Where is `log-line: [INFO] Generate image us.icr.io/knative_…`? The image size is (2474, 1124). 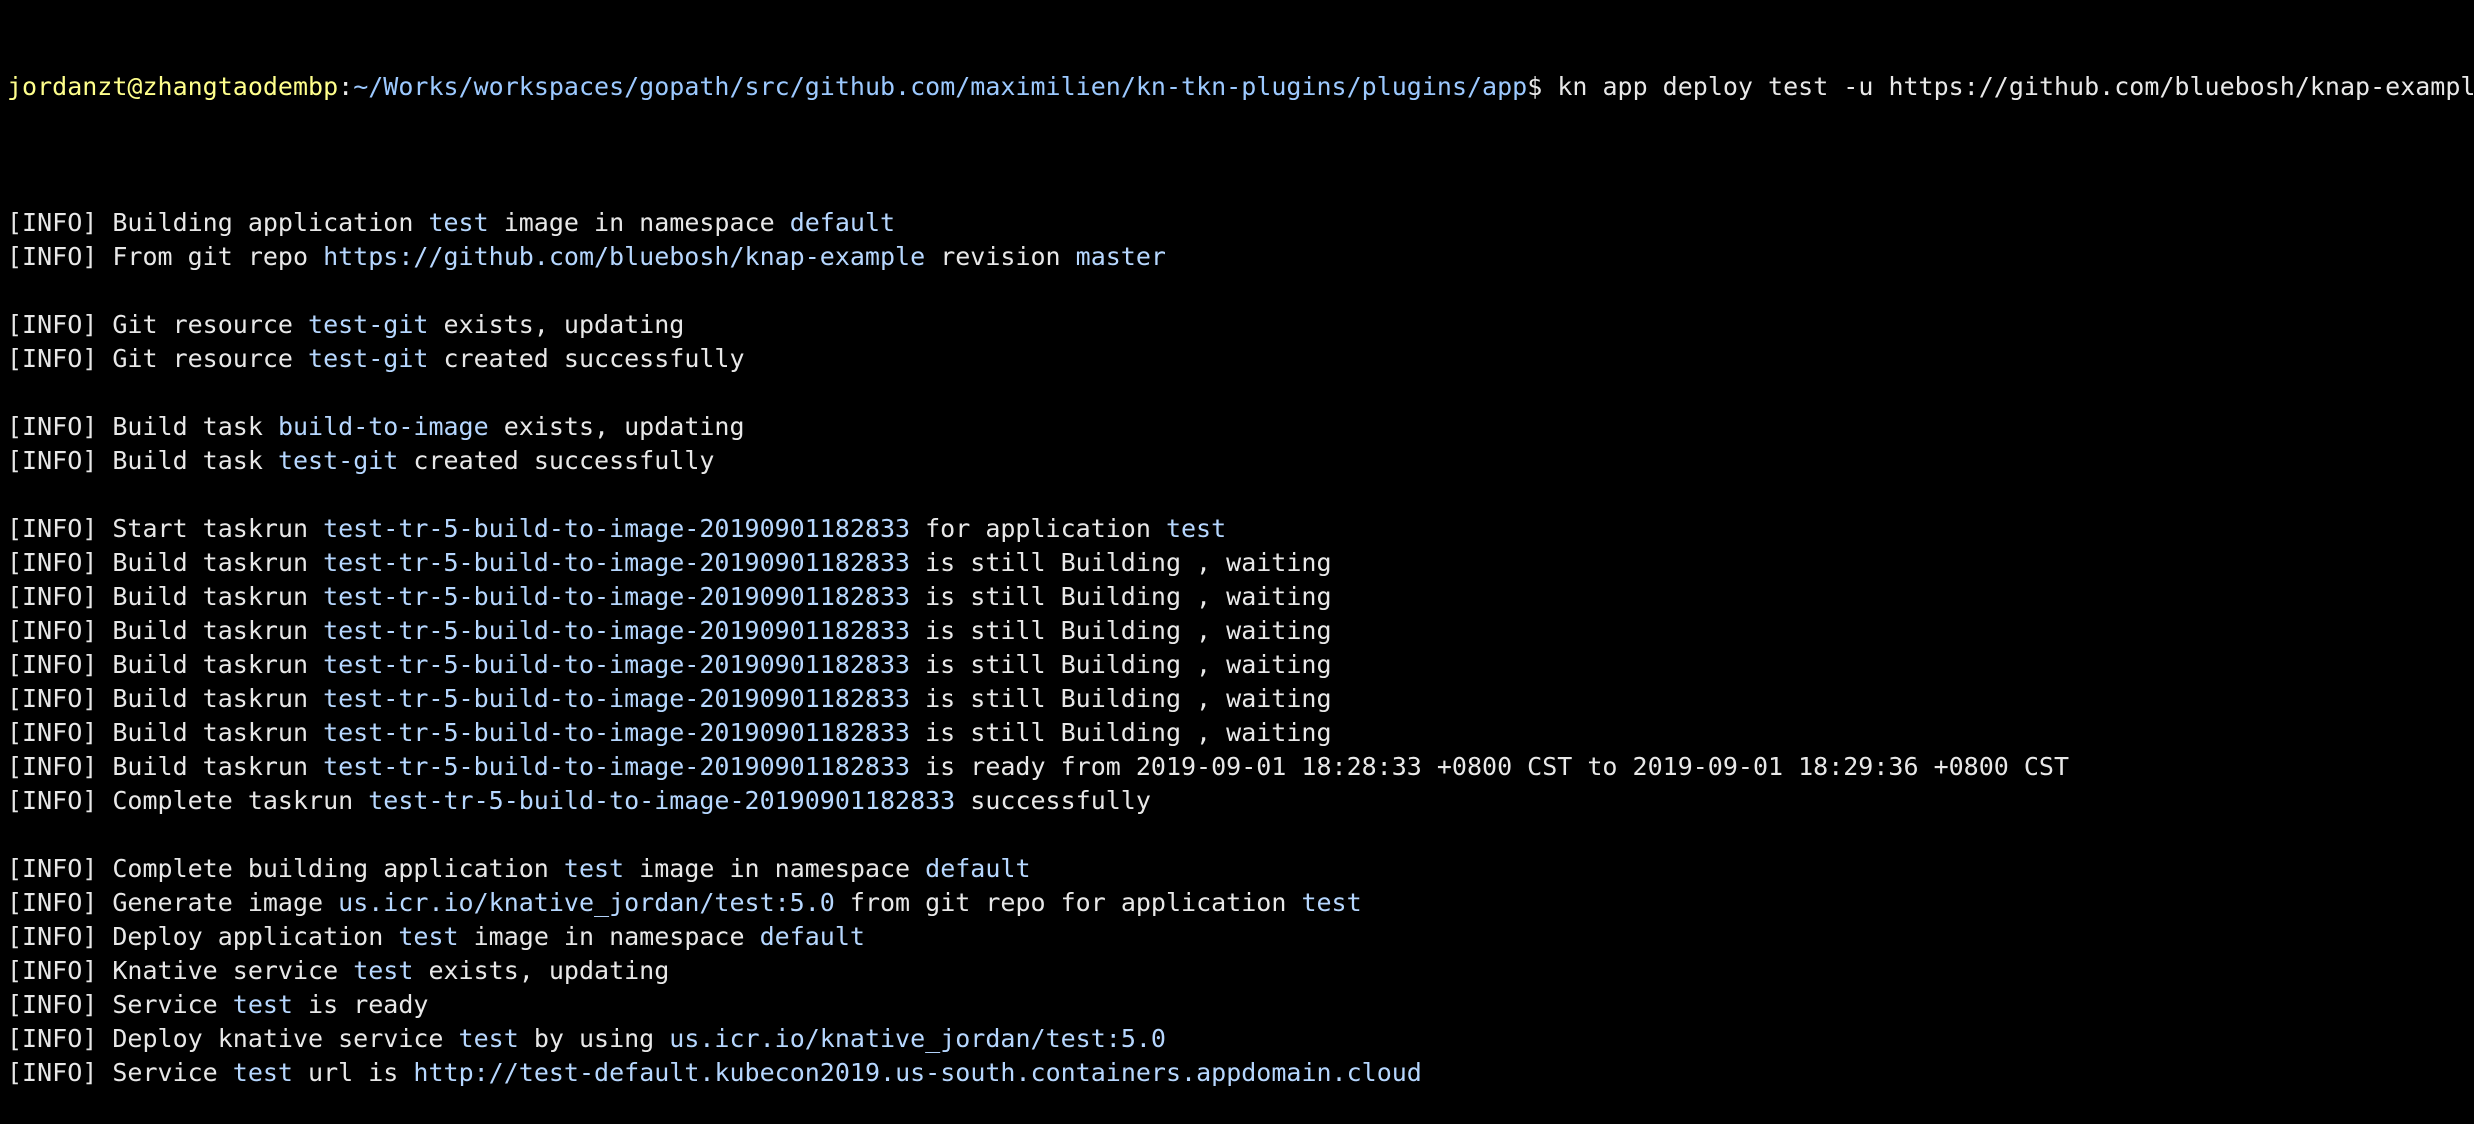 log-line: [INFO] Generate image us.icr.io/knative_… is located at coordinates (1240, 903).